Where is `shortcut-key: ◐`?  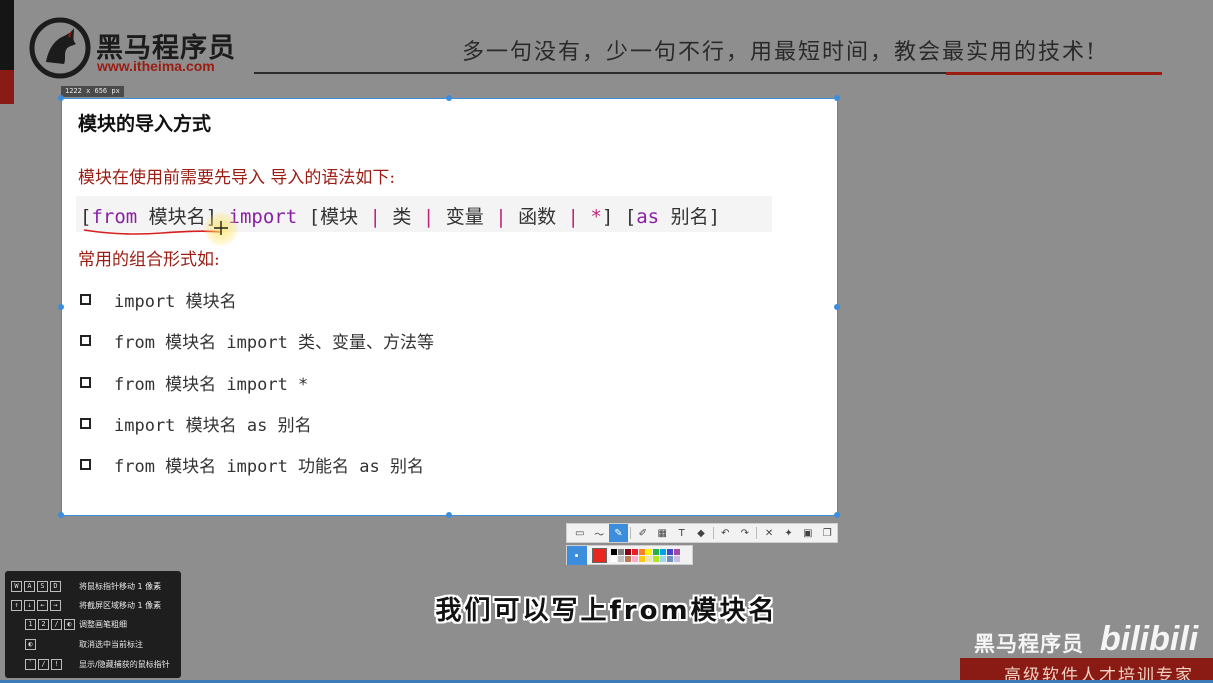 shortcut-key: ◐ is located at coordinates (30, 644).